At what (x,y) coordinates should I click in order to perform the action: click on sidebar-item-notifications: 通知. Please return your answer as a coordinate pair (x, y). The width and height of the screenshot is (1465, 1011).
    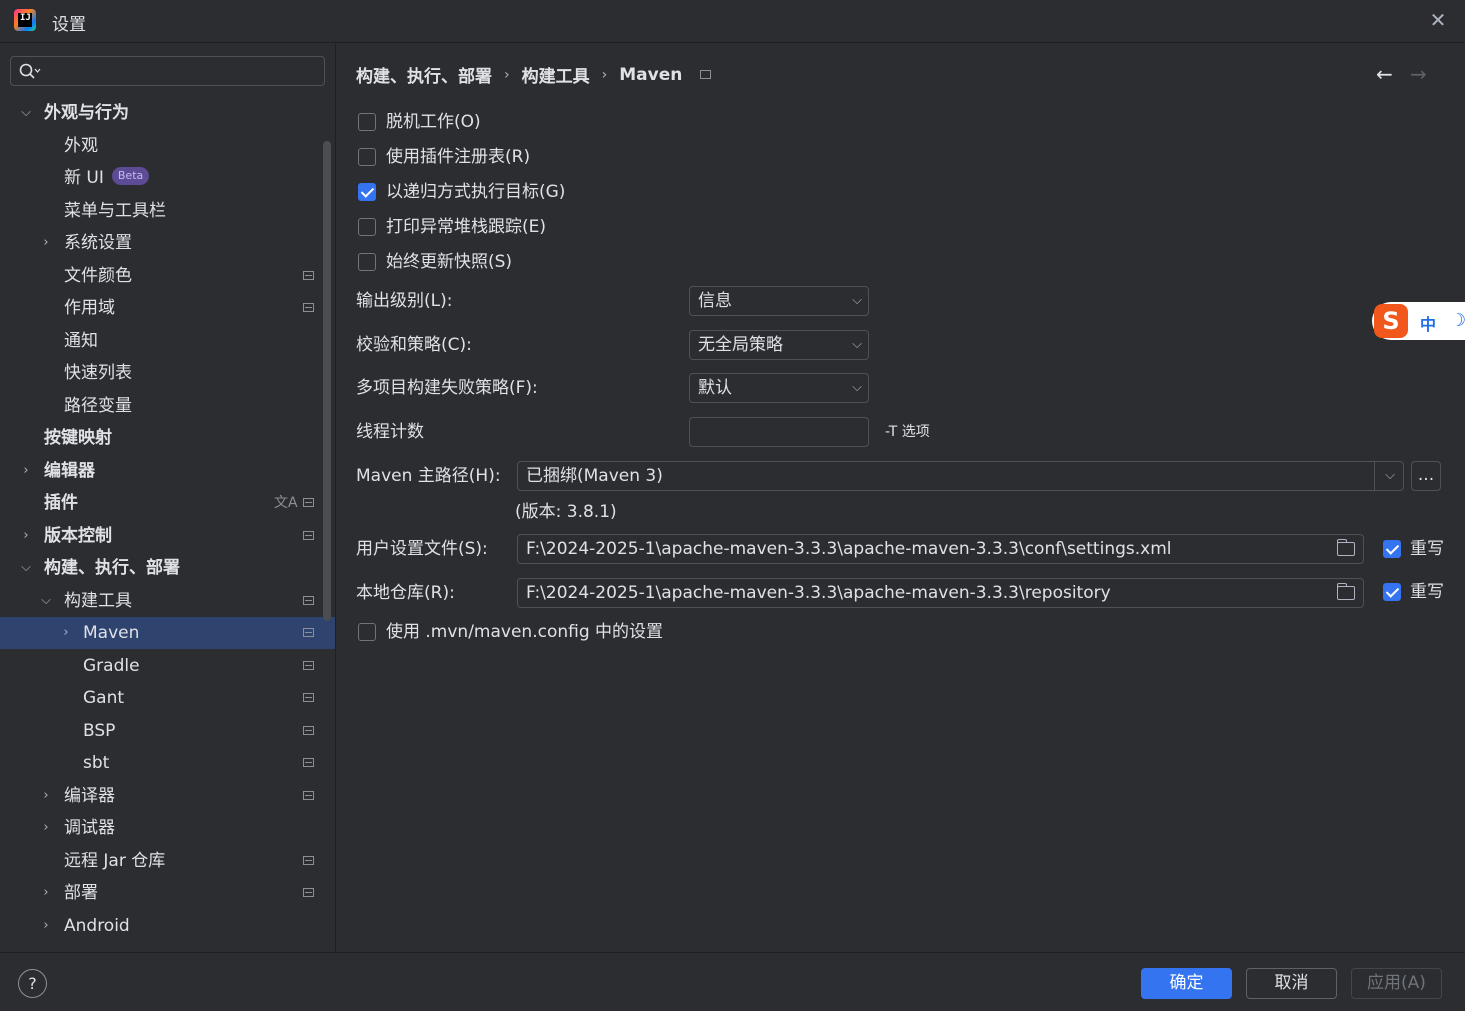
    Looking at the image, I should click on (167, 341).